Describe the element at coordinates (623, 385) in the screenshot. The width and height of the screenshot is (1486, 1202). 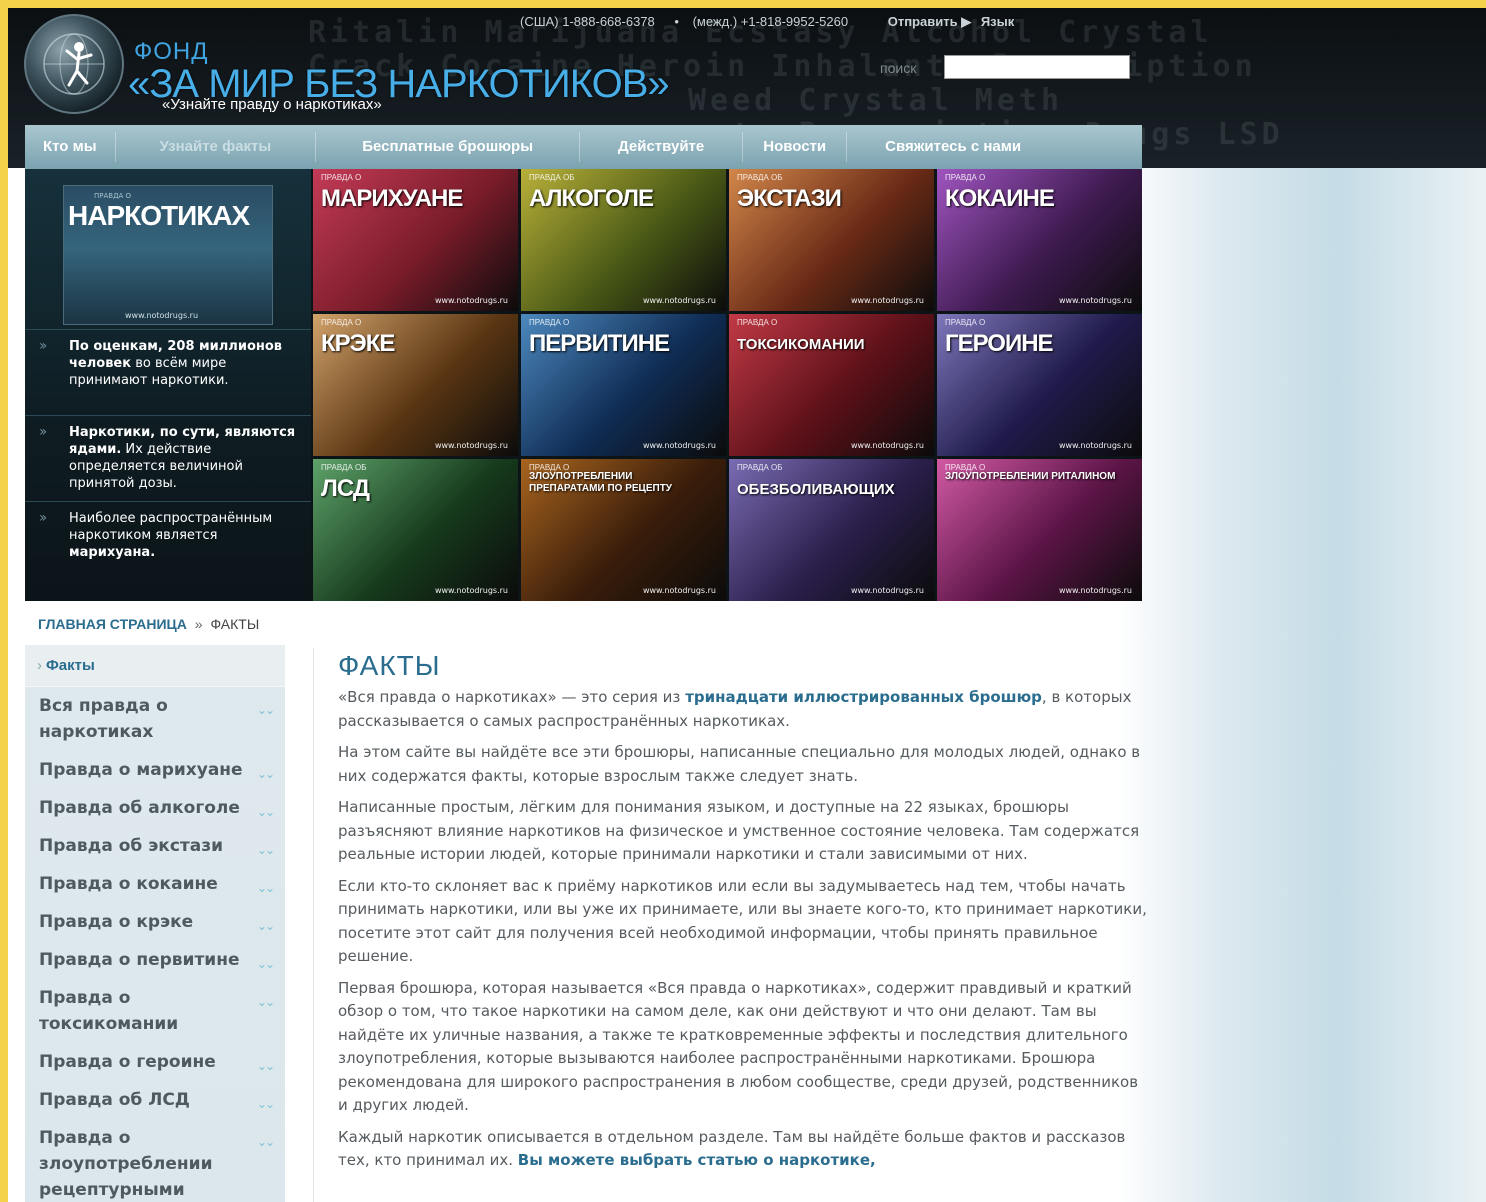
I see `brochure-tile: Правда о ПЕРВИТИНЕ www.notodrugs.ru` at that location.